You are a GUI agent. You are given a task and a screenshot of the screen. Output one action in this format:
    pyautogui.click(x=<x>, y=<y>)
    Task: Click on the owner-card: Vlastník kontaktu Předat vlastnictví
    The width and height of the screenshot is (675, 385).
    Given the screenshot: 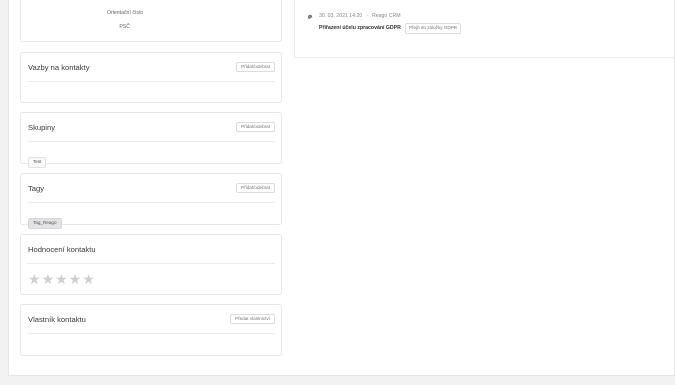 What is the action you would take?
    pyautogui.click(x=151, y=330)
    